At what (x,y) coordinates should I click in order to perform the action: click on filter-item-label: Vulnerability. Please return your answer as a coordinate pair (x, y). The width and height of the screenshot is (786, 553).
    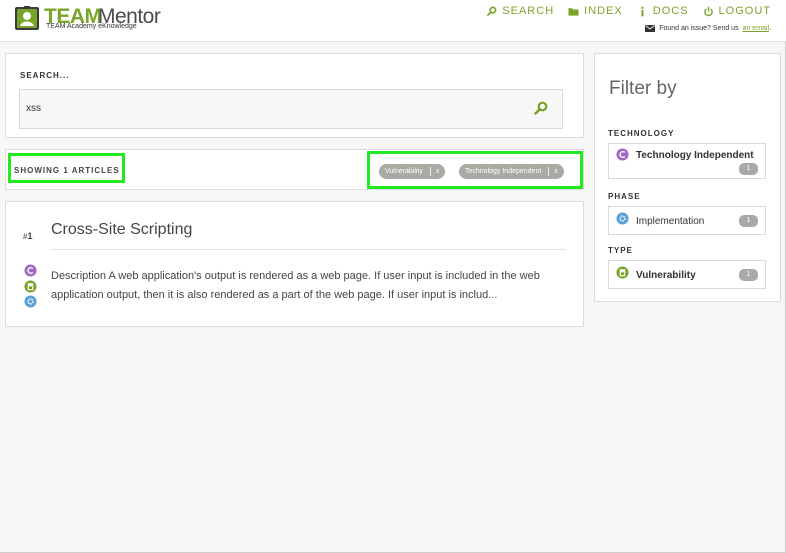
    Looking at the image, I should click on (666, 275).